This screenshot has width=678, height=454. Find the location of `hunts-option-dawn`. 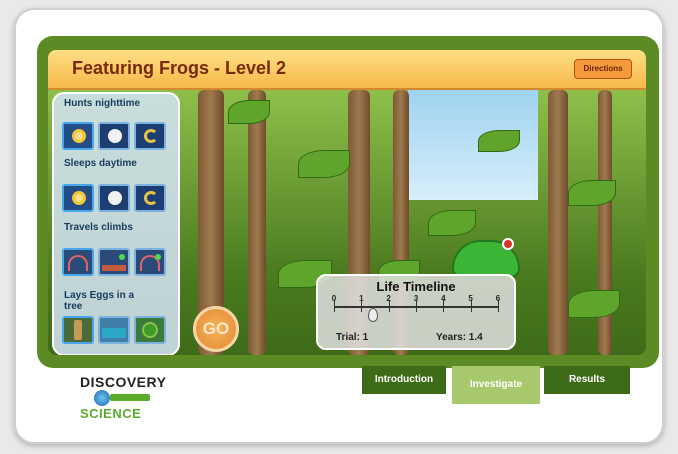

hunts-option-dawn is located at coordinates (78, 136).